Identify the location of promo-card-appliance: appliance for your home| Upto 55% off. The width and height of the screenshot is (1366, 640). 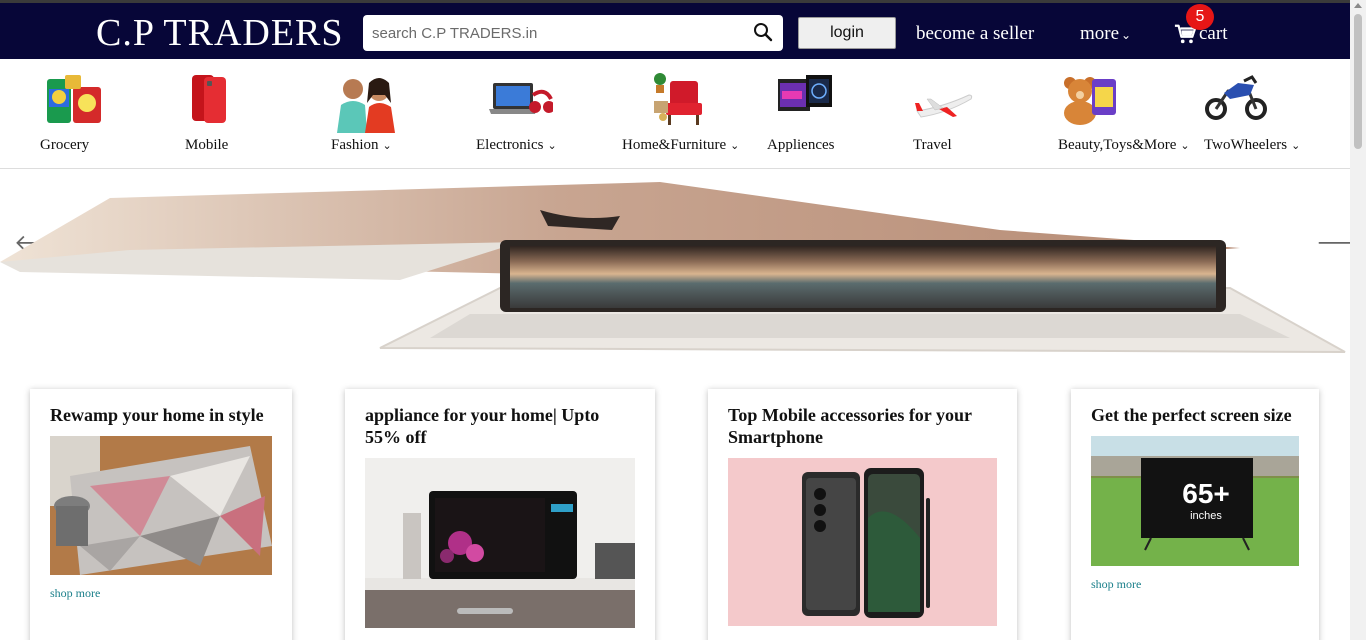
(500, 514).